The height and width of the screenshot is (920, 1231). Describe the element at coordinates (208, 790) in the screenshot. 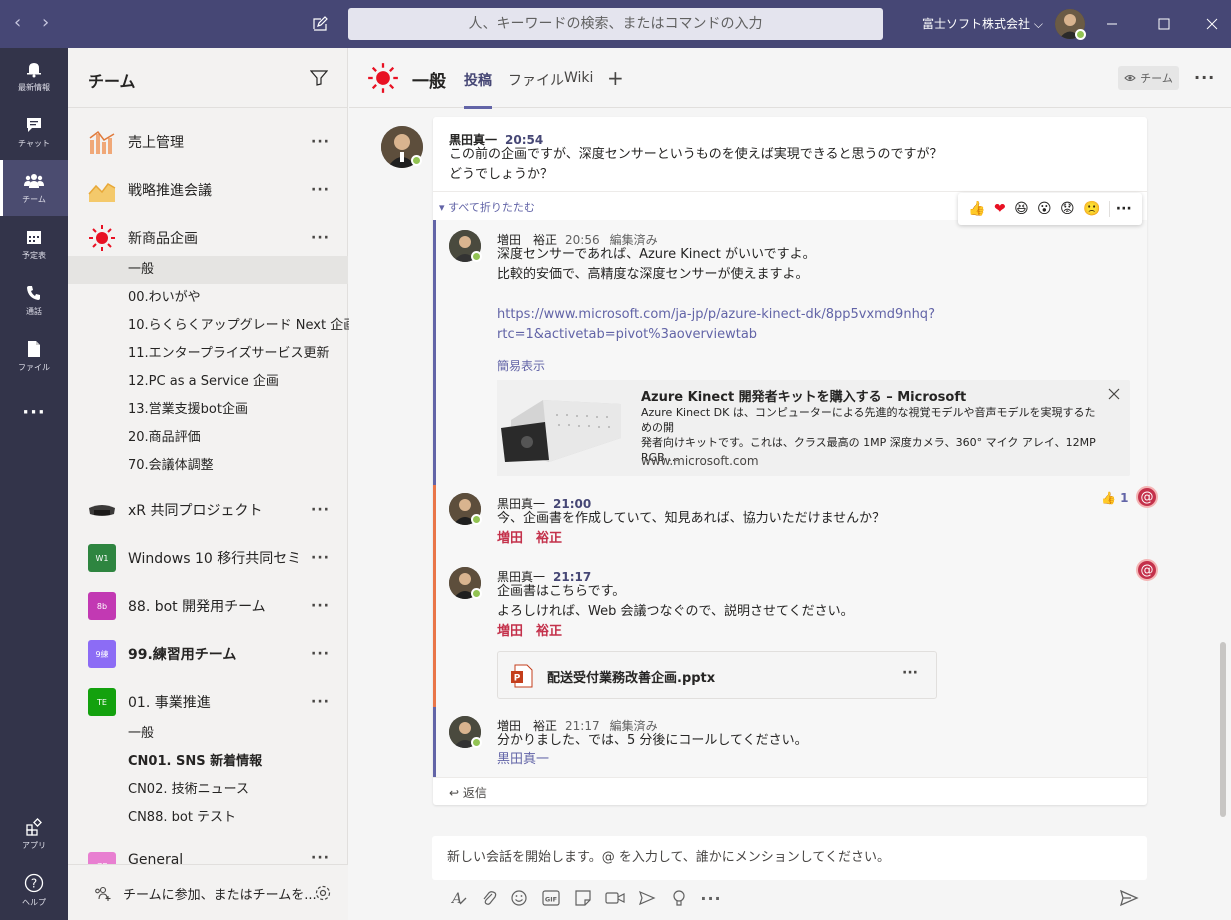

I see `channel-item: CN02. 技術ニュース` at that location.